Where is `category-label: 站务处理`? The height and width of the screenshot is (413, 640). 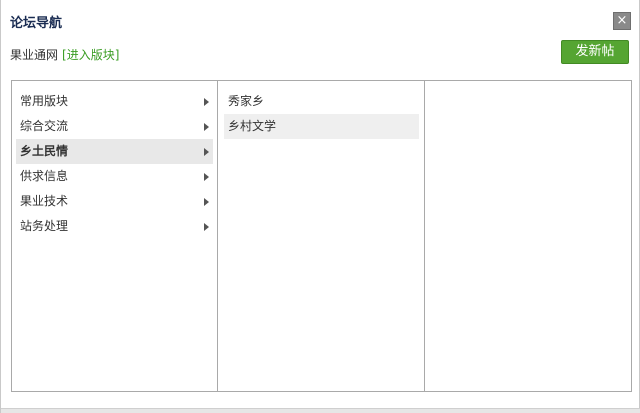 category-label: 站务处理 is located at coordinates (44, 226).